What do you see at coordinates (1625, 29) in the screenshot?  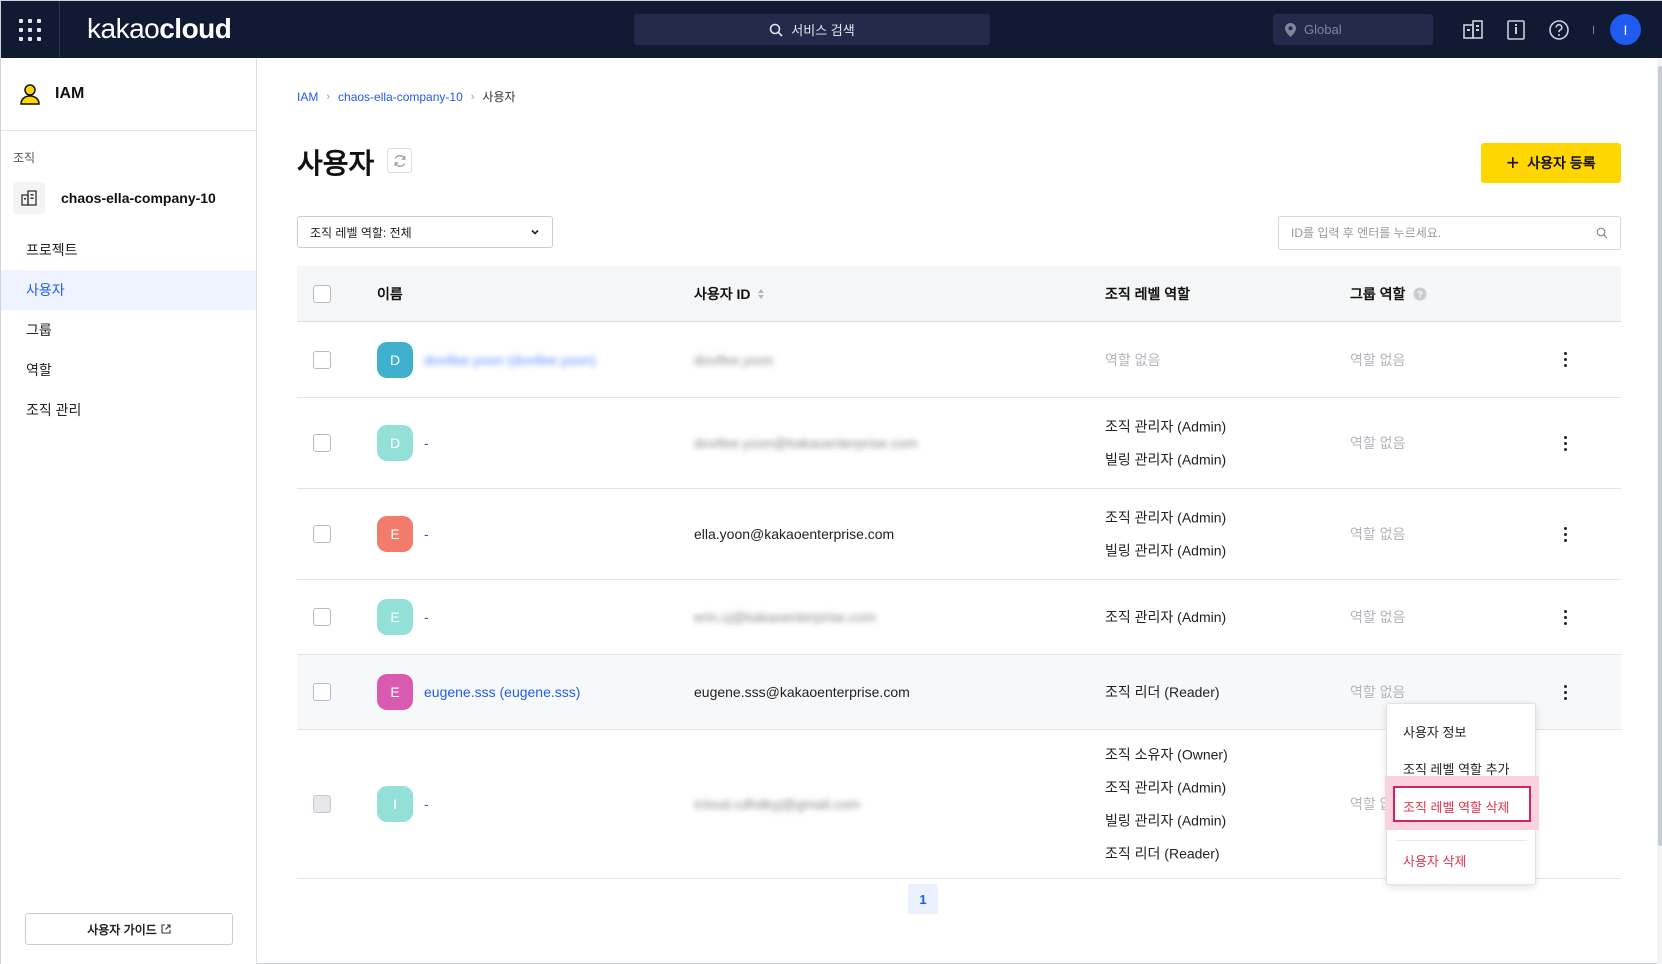 I see `user-avatar: I` at bounding box center [1625, 29].